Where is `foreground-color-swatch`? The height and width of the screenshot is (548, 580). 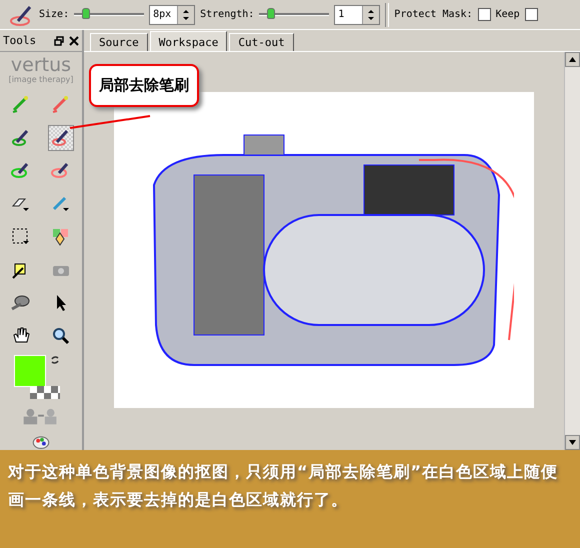 foreground-color-swatch is located at coordinates (30, 371).